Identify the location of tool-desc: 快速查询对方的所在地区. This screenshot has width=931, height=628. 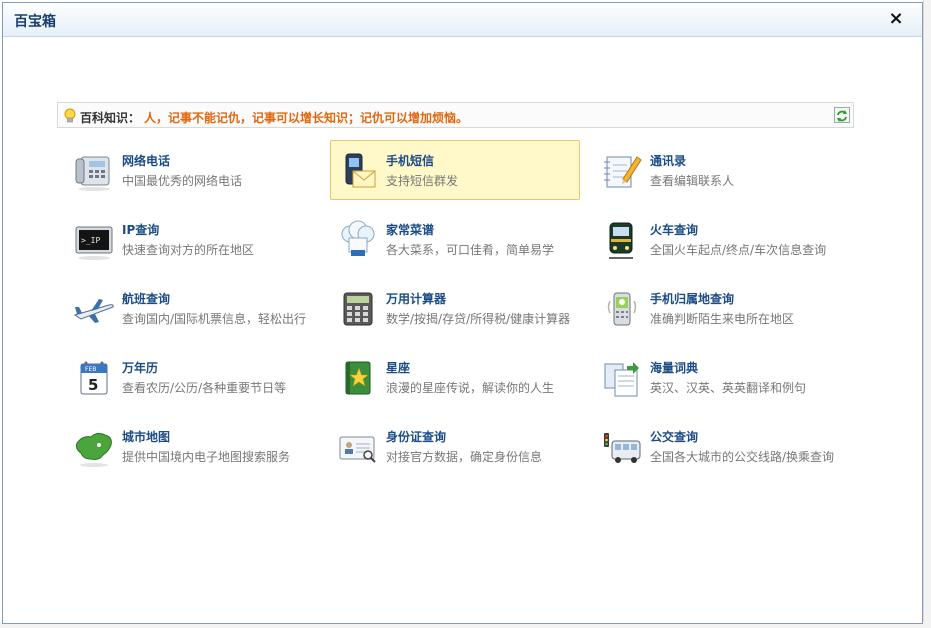
(188, 250).